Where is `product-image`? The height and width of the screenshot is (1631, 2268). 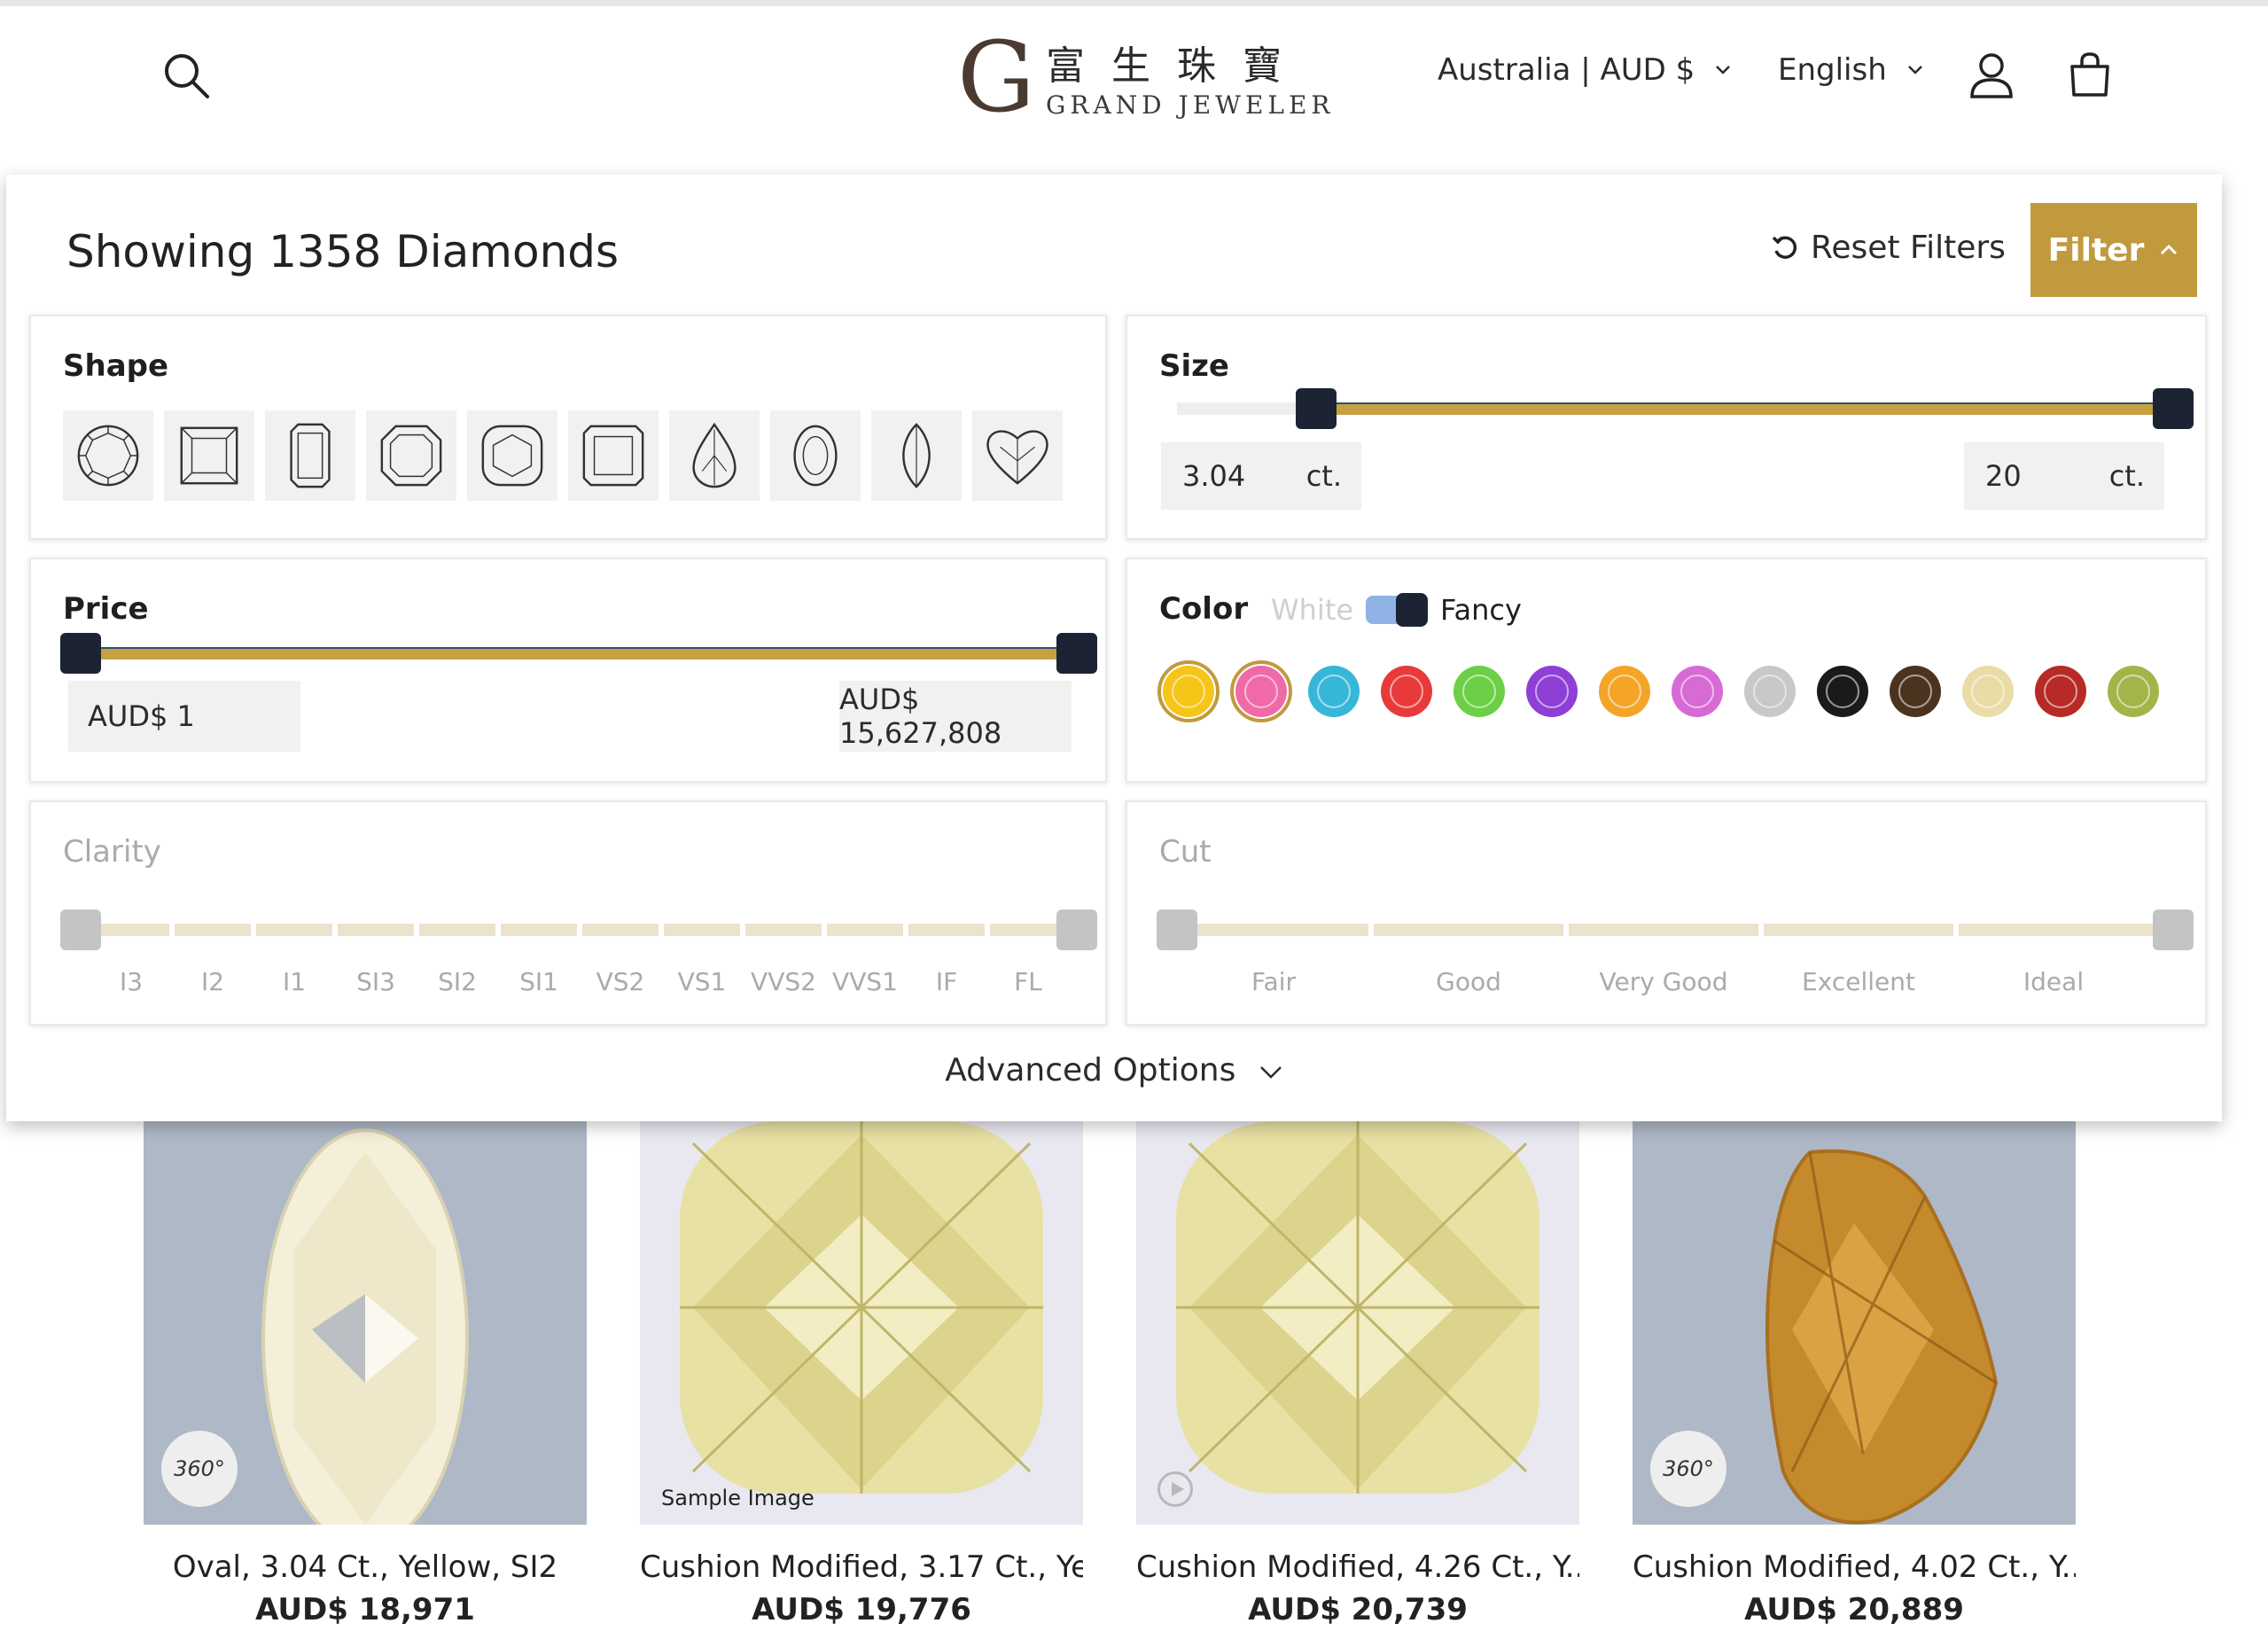 product-image is located at coordinates (1358, 1321).